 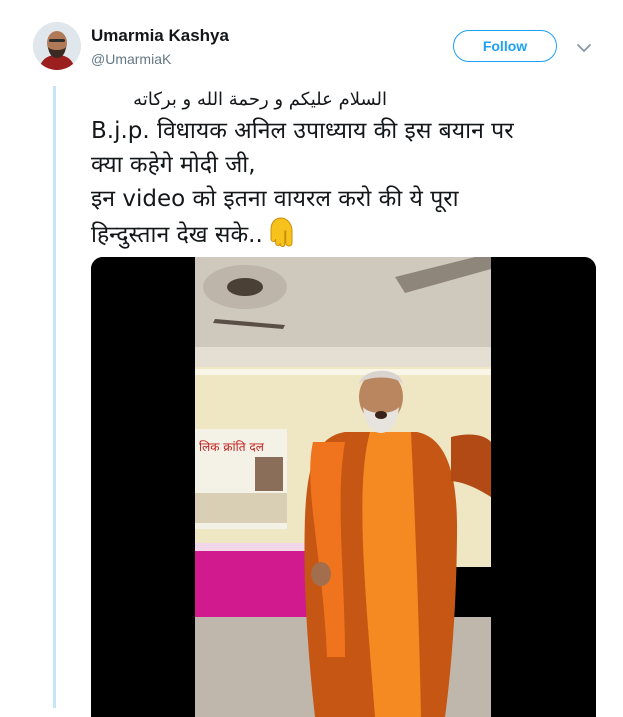 What do you see at coordinates (173, 165) in the screenshot?
I see `tweet-line: क्या कहेगे मोदी जी,` at bounding box center [173, 165].